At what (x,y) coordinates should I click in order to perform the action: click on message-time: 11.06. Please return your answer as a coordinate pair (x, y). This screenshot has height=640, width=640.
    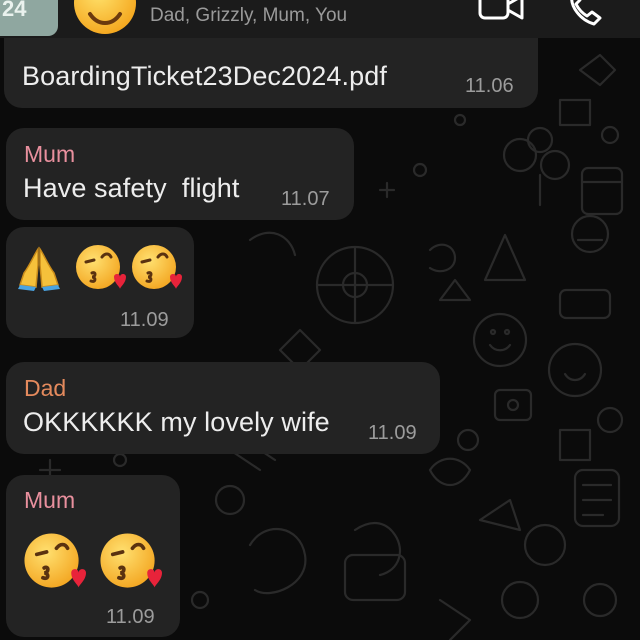
    Looking at the image, I should click on (489, 86).